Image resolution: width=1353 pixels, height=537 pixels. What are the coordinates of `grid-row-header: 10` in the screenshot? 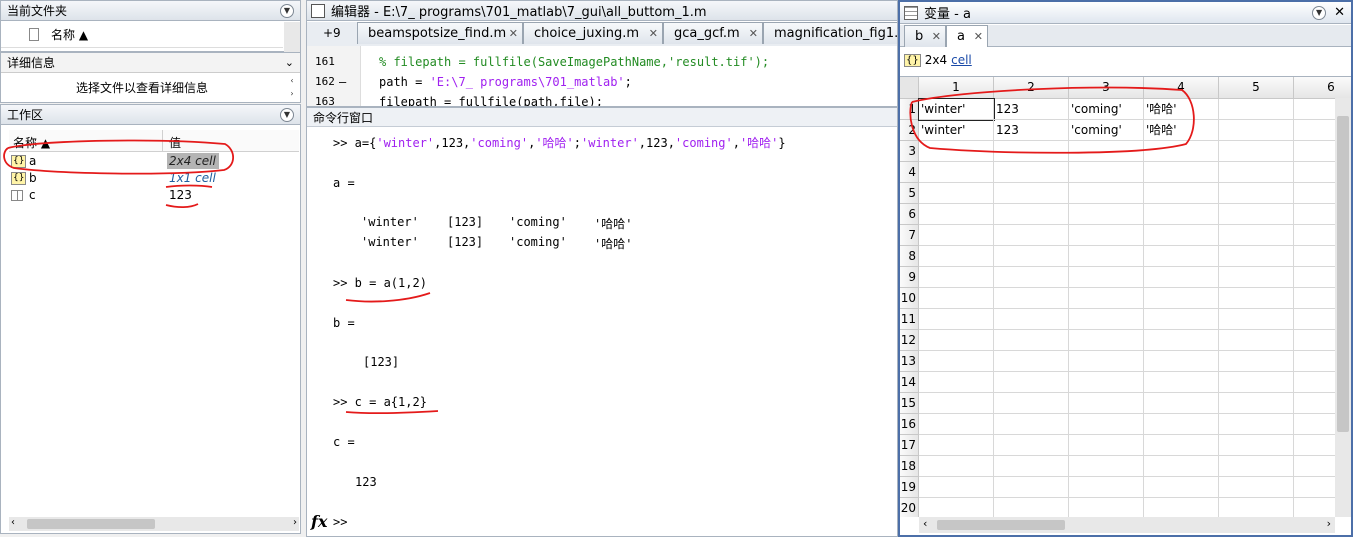 It's located at (909, 298).